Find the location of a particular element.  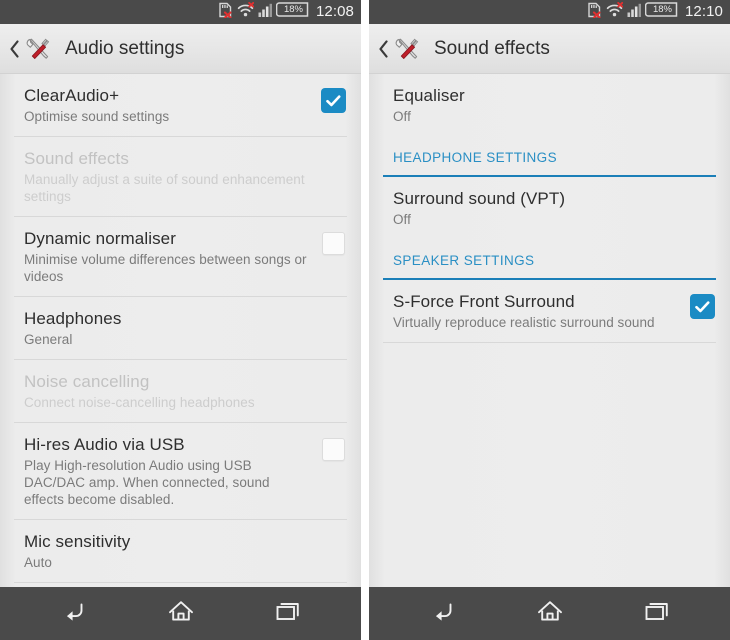

list-item-subtitle: Optimise sound settings is located at coordinates (97, 116).